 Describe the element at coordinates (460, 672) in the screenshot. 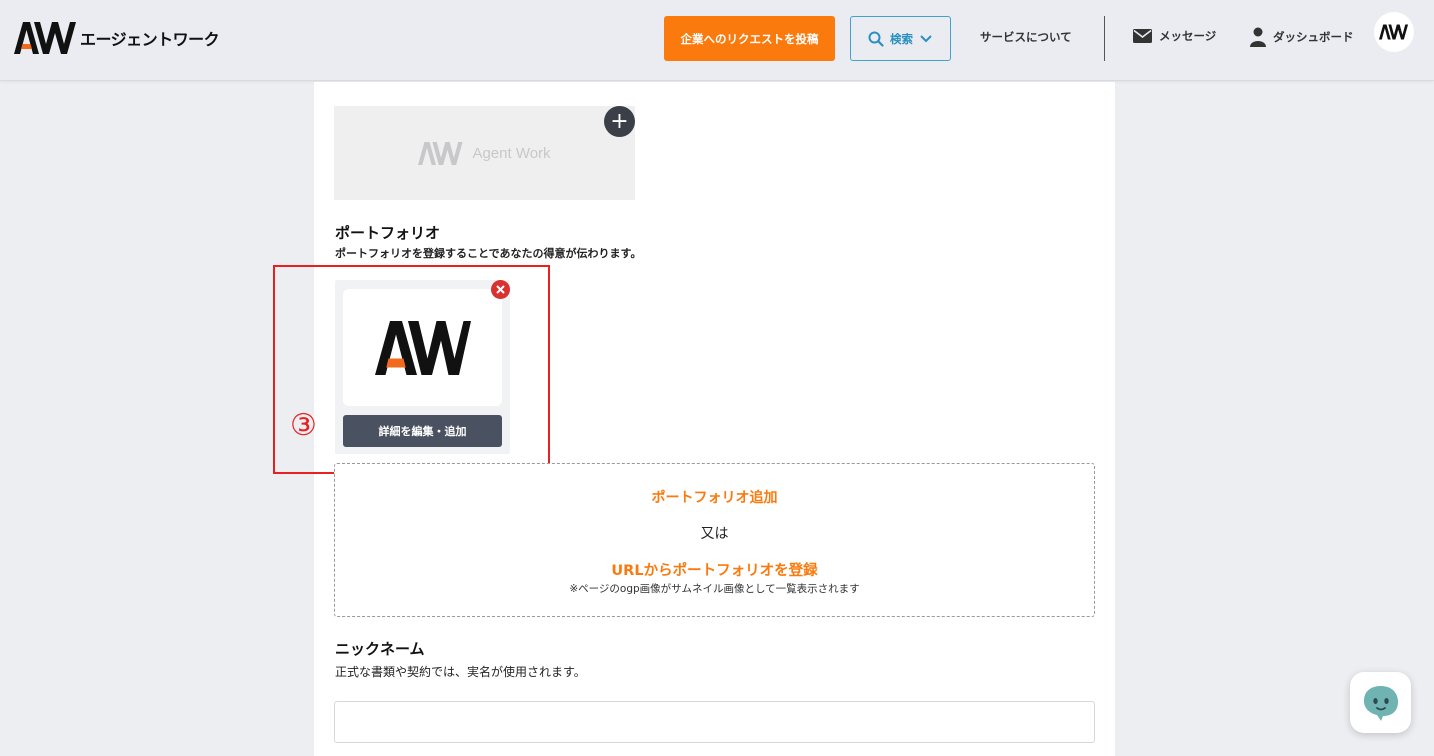

I see `nickname-description: 正式な書類や契約では、実名が使用されます。` at that location.